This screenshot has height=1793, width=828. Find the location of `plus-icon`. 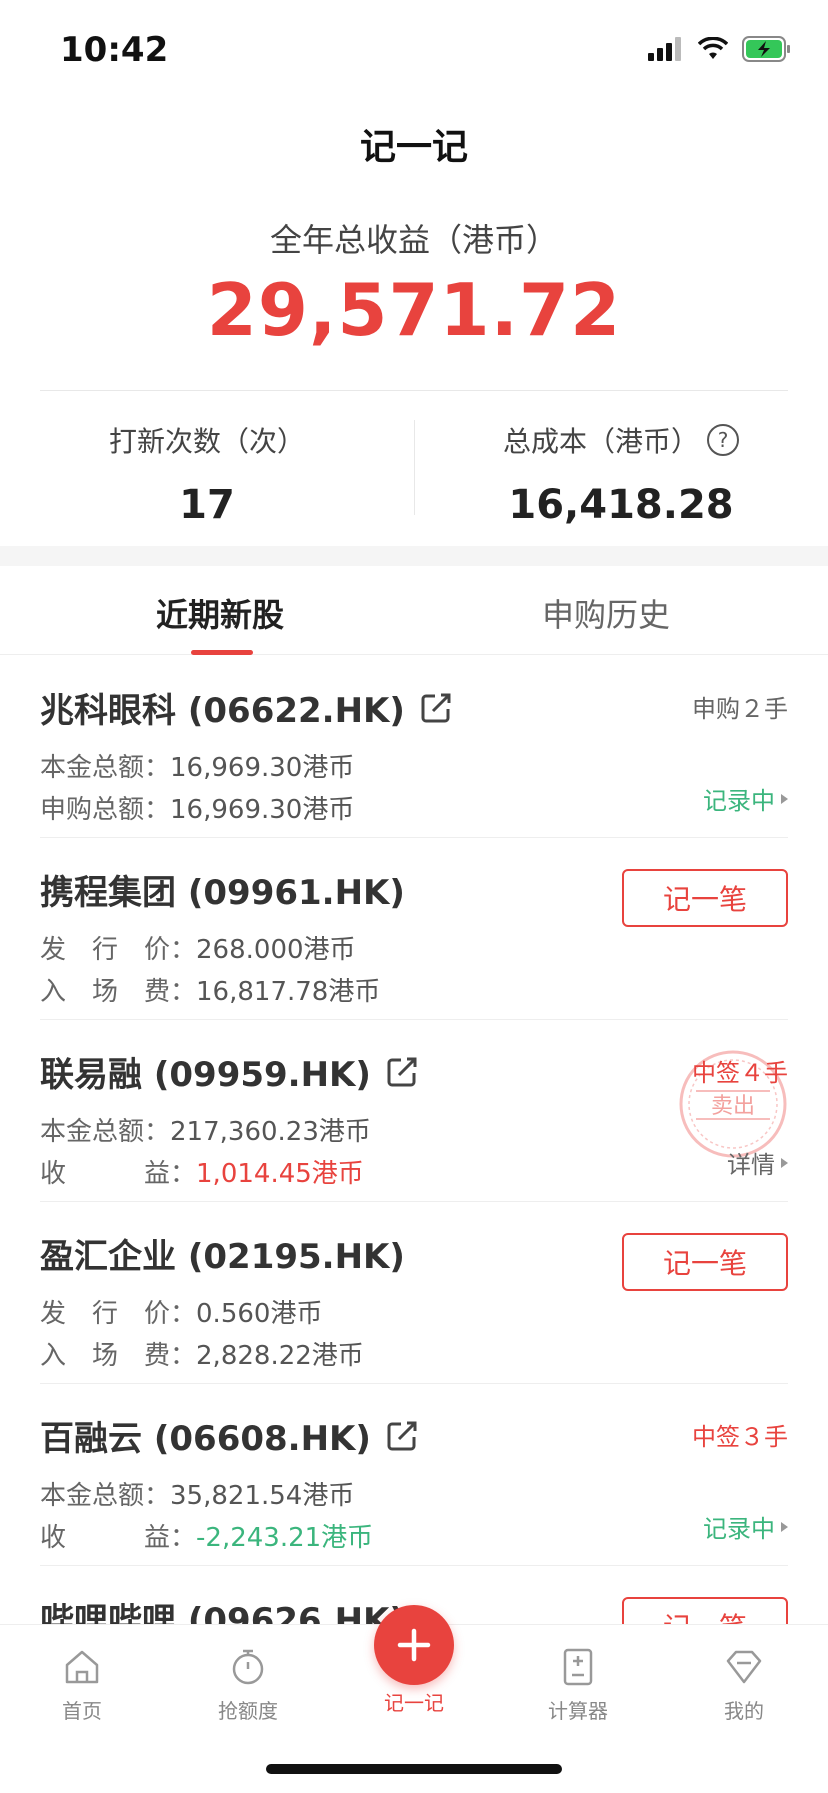

plus-icon is located at coordinates (414, 1645).